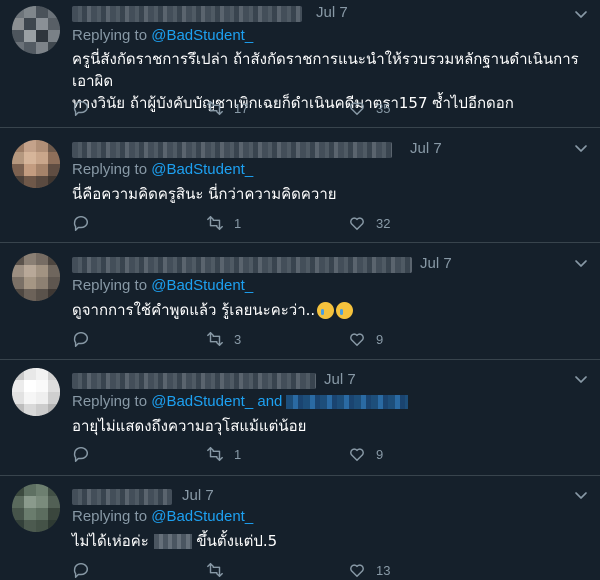  What do you see at coordinates (227, 108) in the screenshot?
I see `retweet-button: 17` at bounding box center [227, 108].